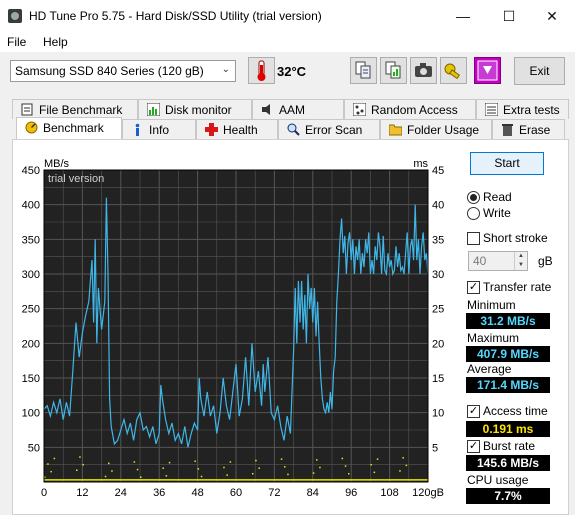 This screenshot has width=575, height=515. What do you see at coordinates (493, 338) in the screenshot?
I see `maximum-label: Maximum` at bounding box center [493, 338].